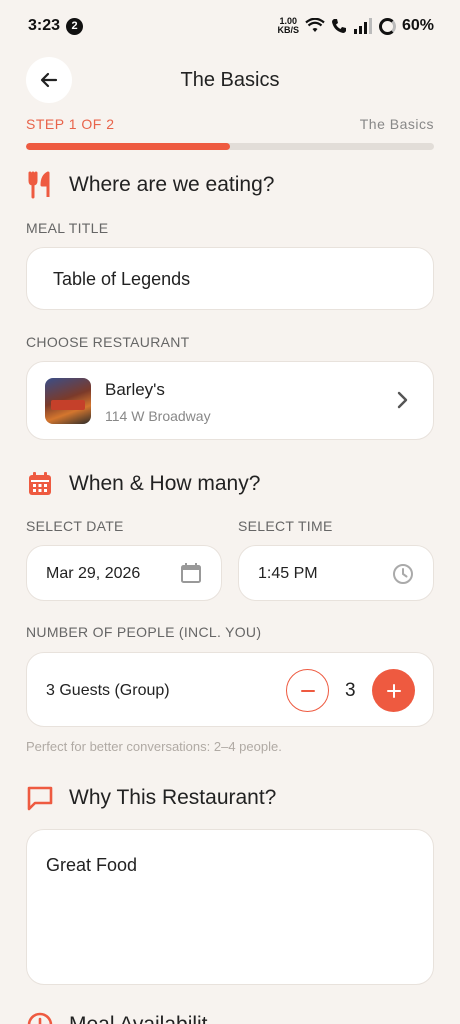 This screenshot has width=460, height=1024. What do you see at coordinates (172, 184) in the screenshot?
I see `section-eating-title: Where are we eating?` at bounding box center [172, 184].